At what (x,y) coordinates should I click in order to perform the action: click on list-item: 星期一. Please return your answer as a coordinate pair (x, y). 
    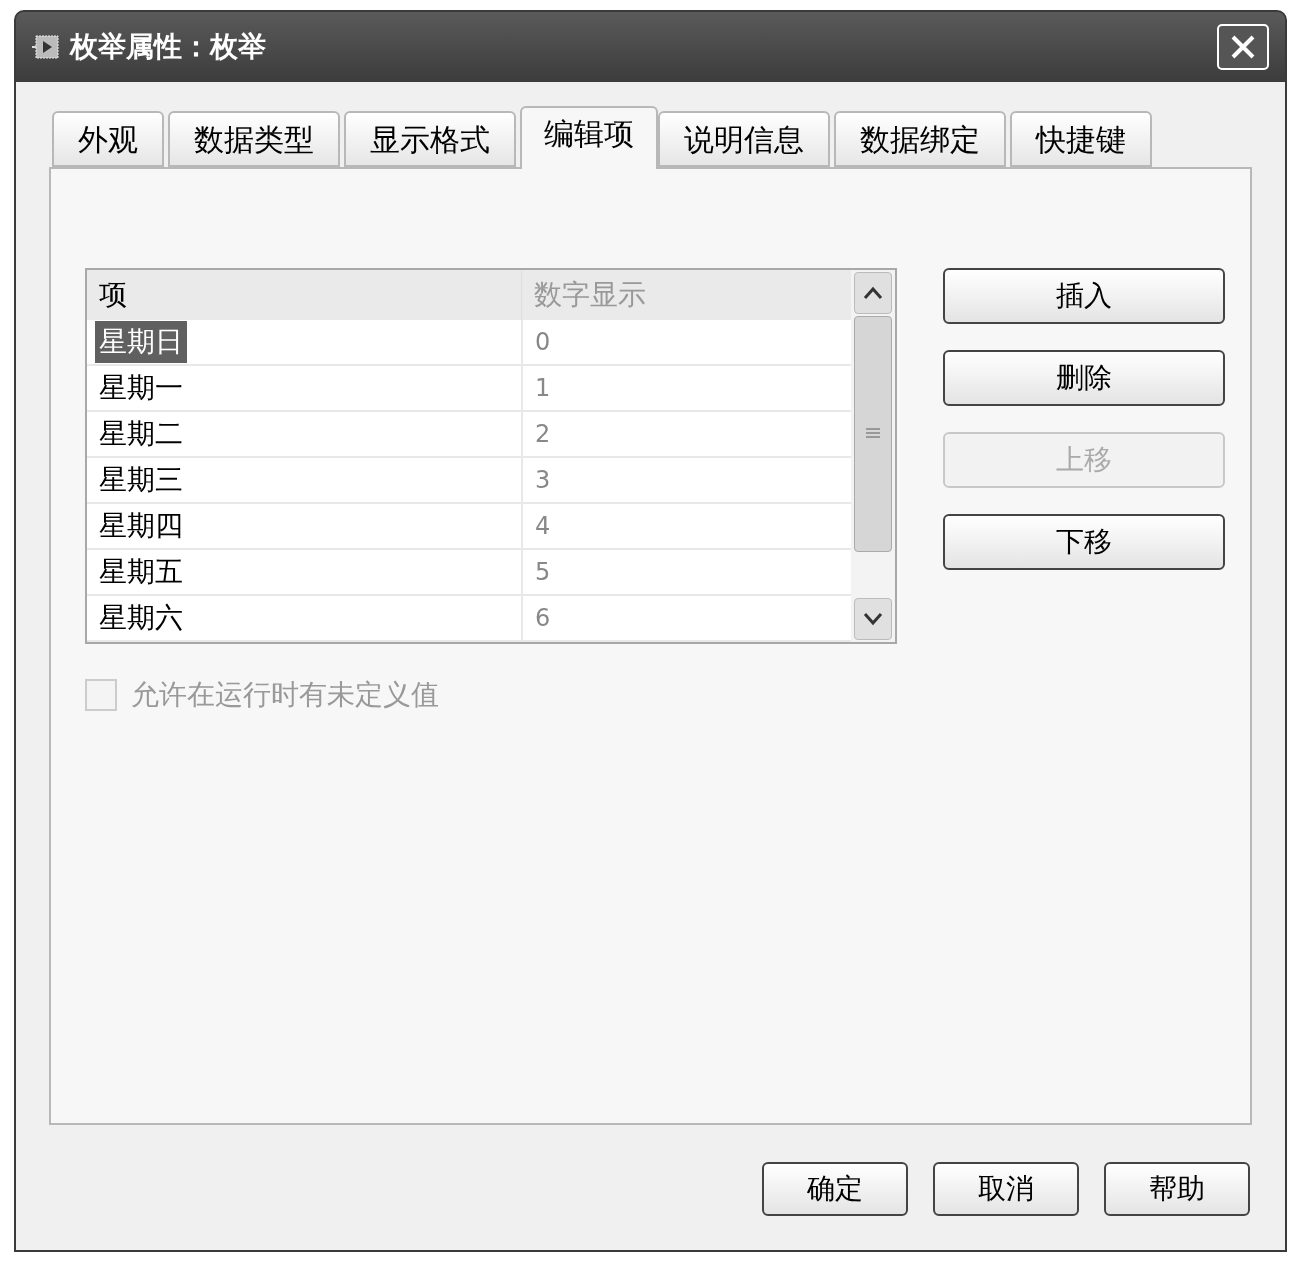
    Looking at the image, I should click on (141, 388).